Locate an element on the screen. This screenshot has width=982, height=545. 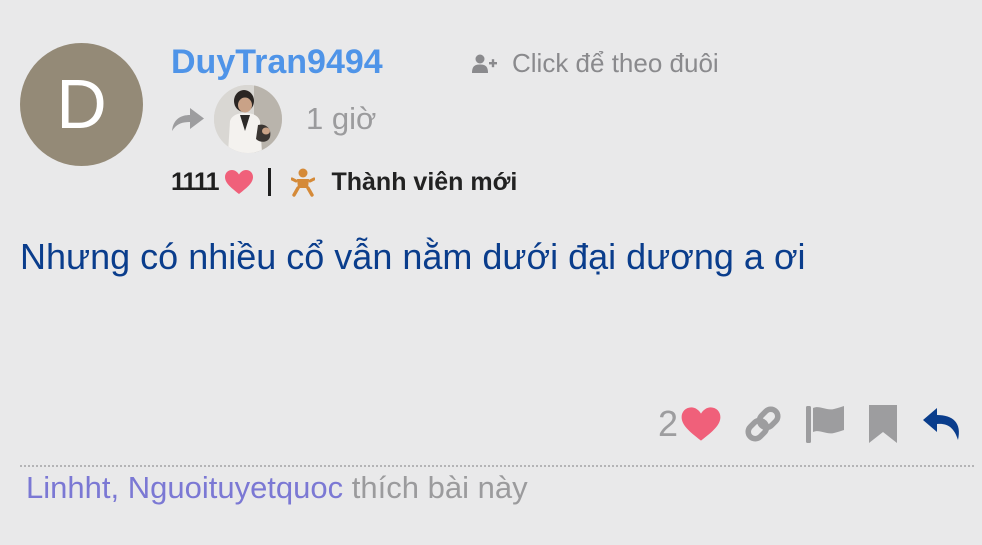
post-actions: 2 is located at coordinates (811, 424).